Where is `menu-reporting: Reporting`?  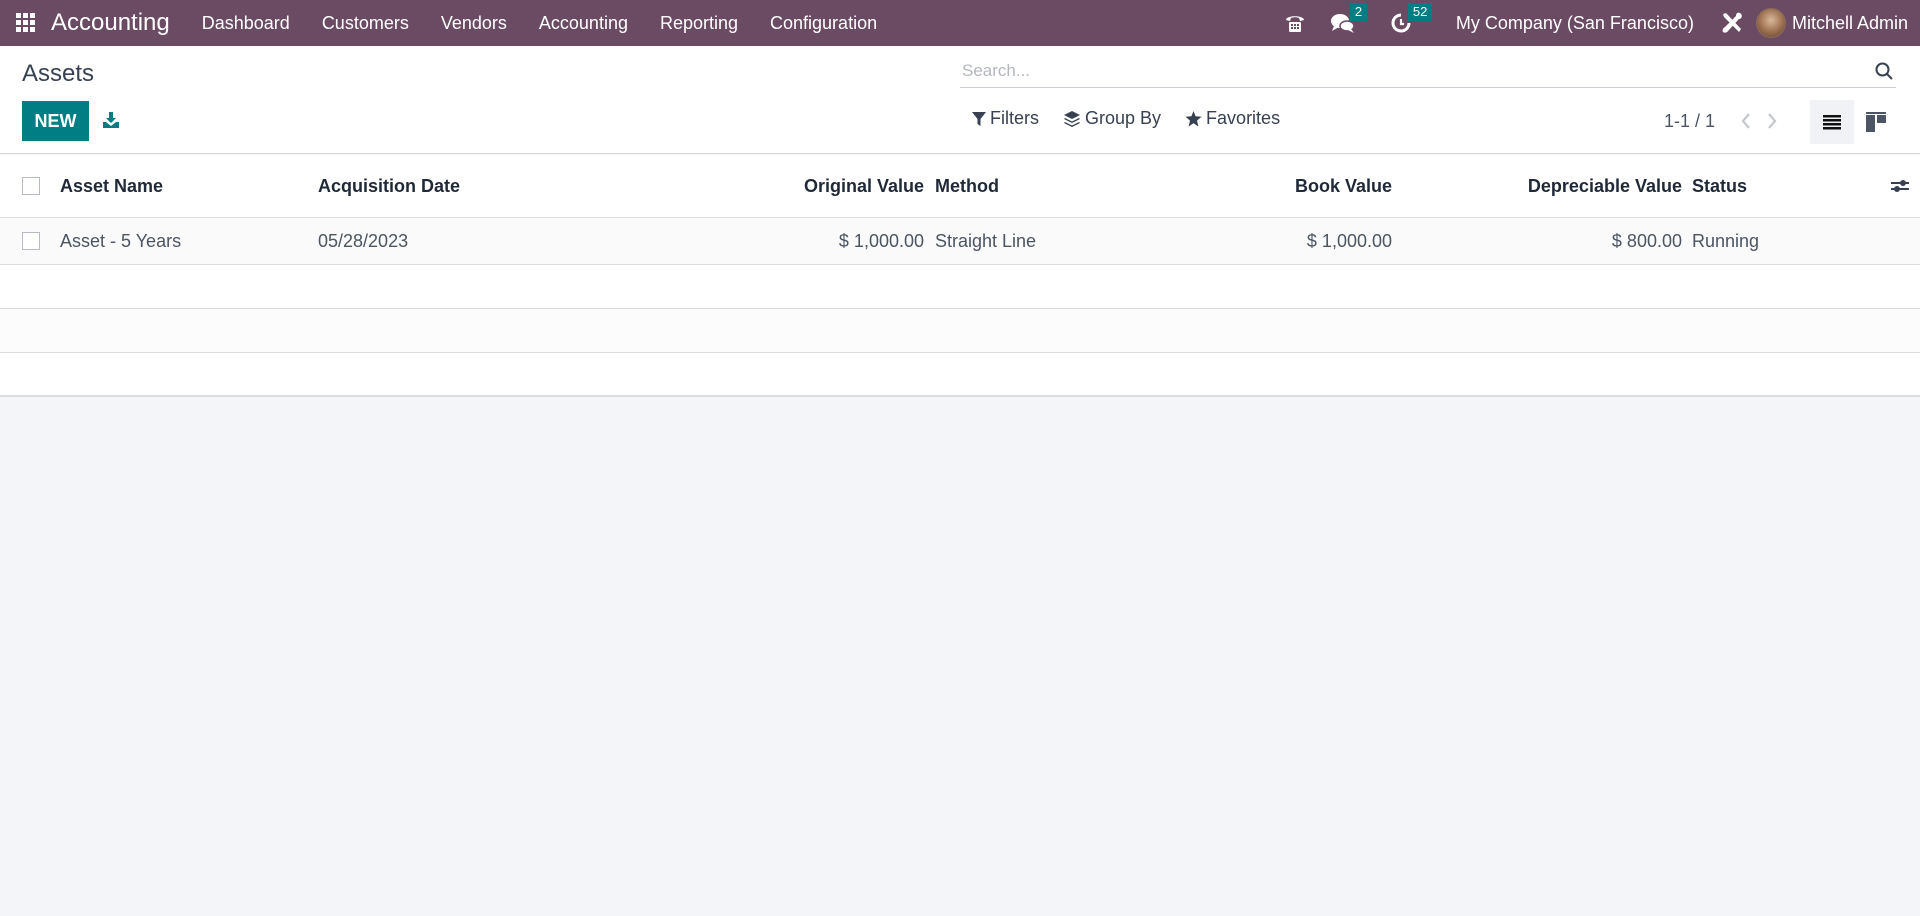 menu-reporting: Reporting is located at coordinates (699, 23).